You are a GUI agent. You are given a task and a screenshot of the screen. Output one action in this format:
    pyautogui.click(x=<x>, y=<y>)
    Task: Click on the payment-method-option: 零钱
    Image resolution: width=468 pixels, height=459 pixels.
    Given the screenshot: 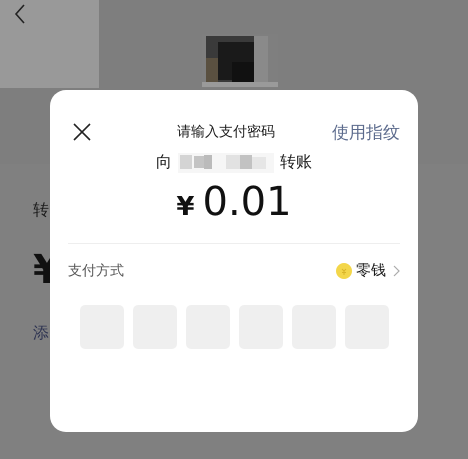 What is the action you would take?
    pyautogui.click(x=371, y=270)
    